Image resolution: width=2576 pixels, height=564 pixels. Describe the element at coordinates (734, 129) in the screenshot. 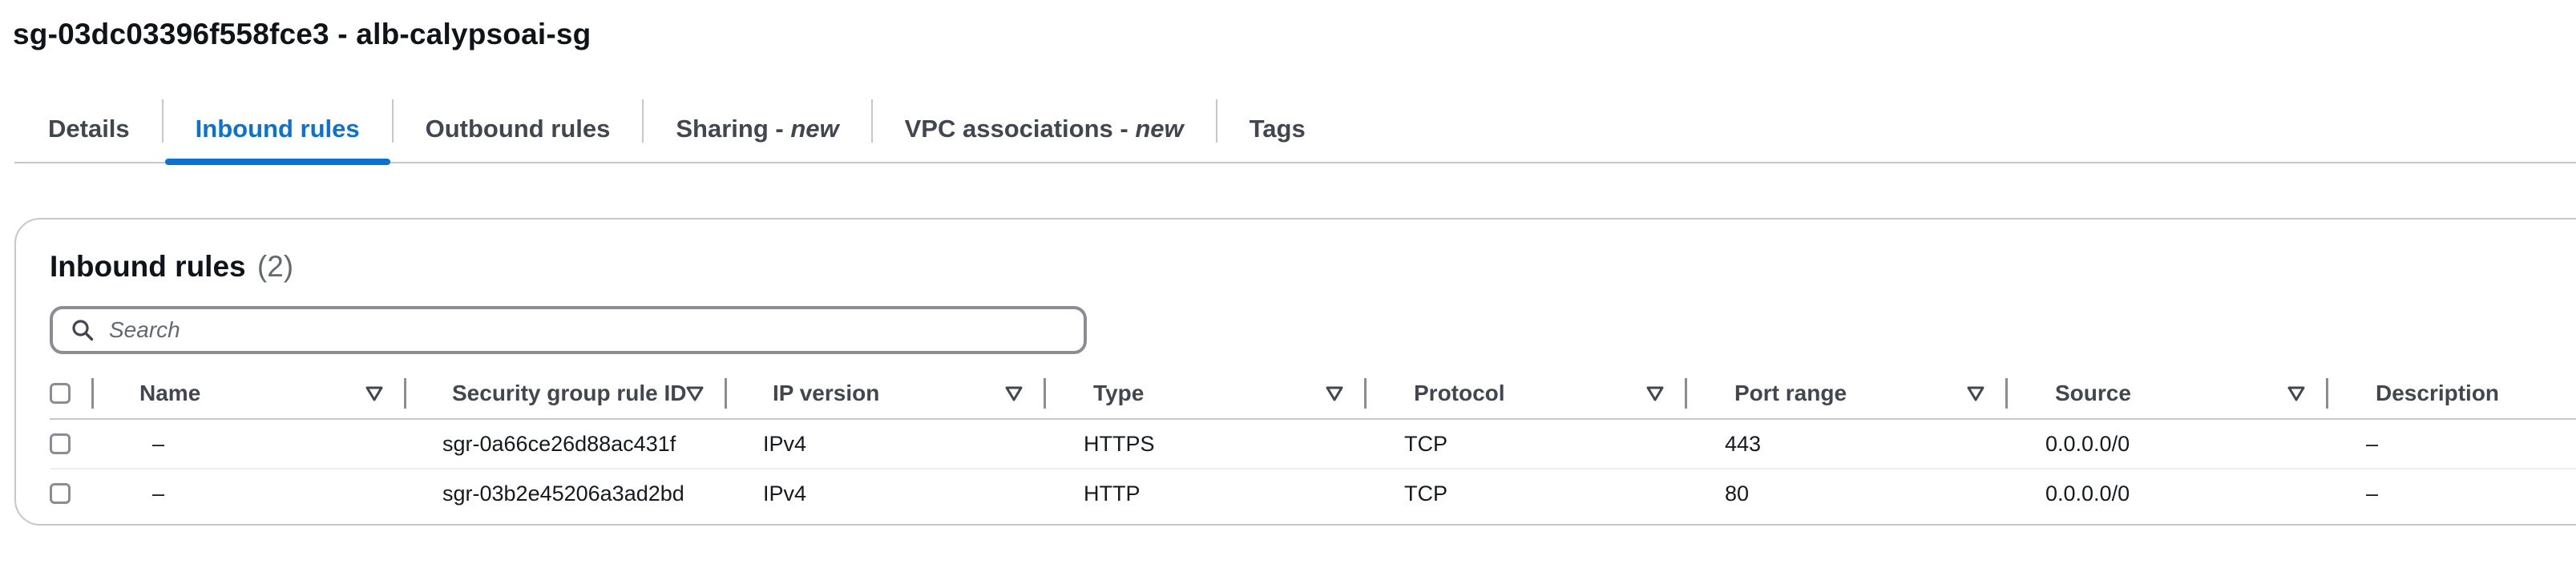

I see `tab-label: Sharing -` at that location.